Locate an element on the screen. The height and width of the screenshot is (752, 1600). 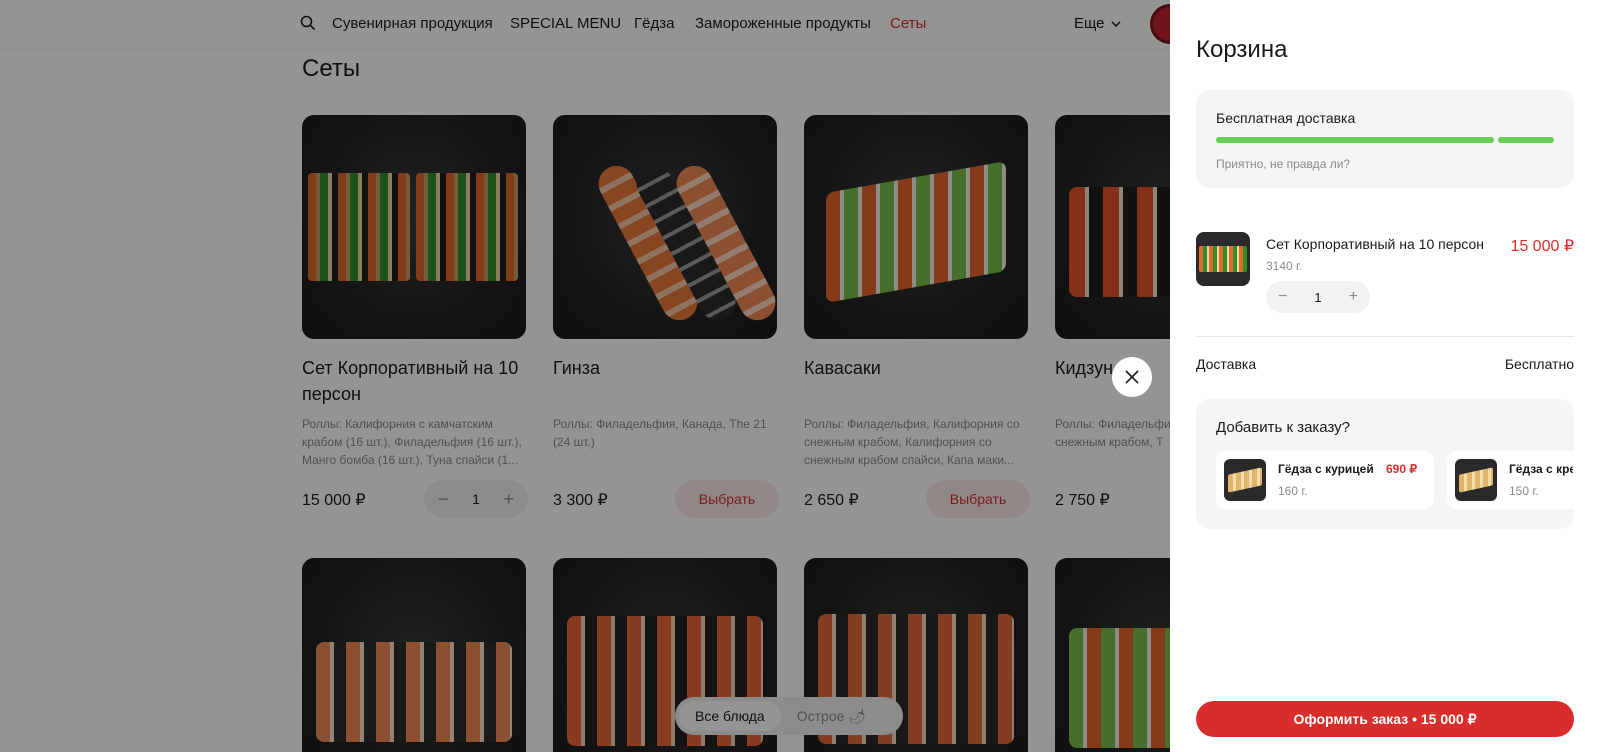
delivery-title: Бесплатная доставка is located at coordinates (1286, 118).